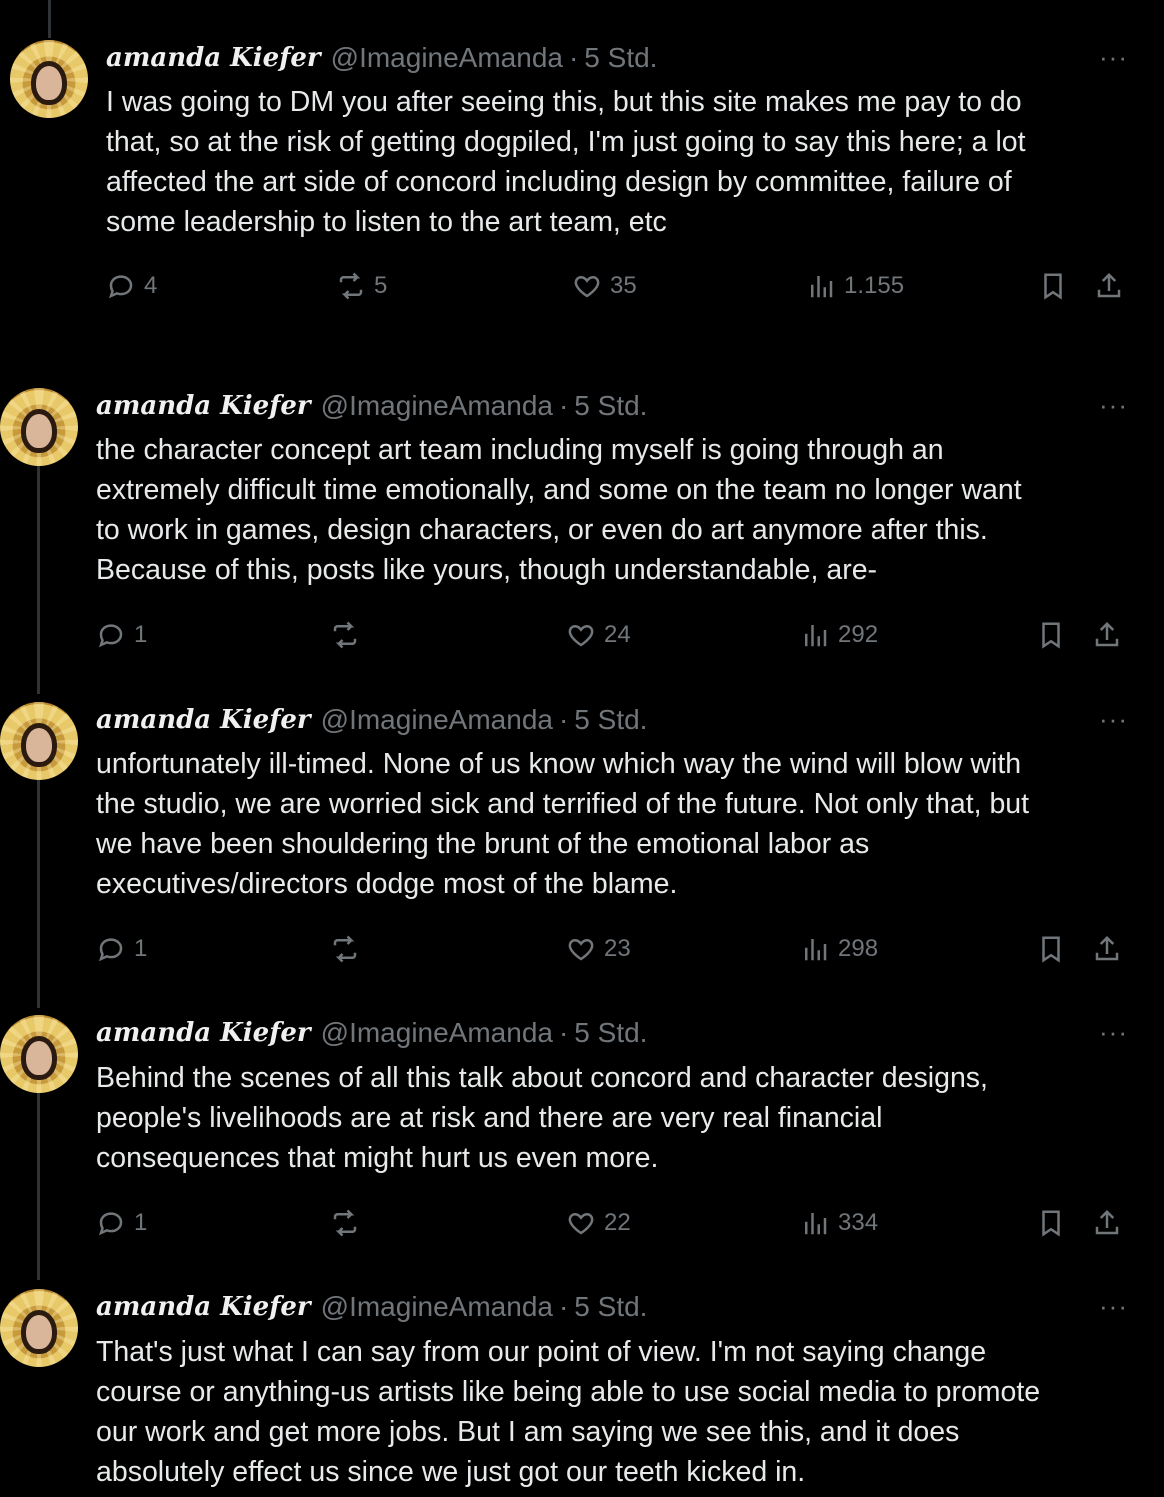 Image resolution: width=1164 pixels, height=1497 pixels. I want to click on like-button: 24, so click(598, 635).